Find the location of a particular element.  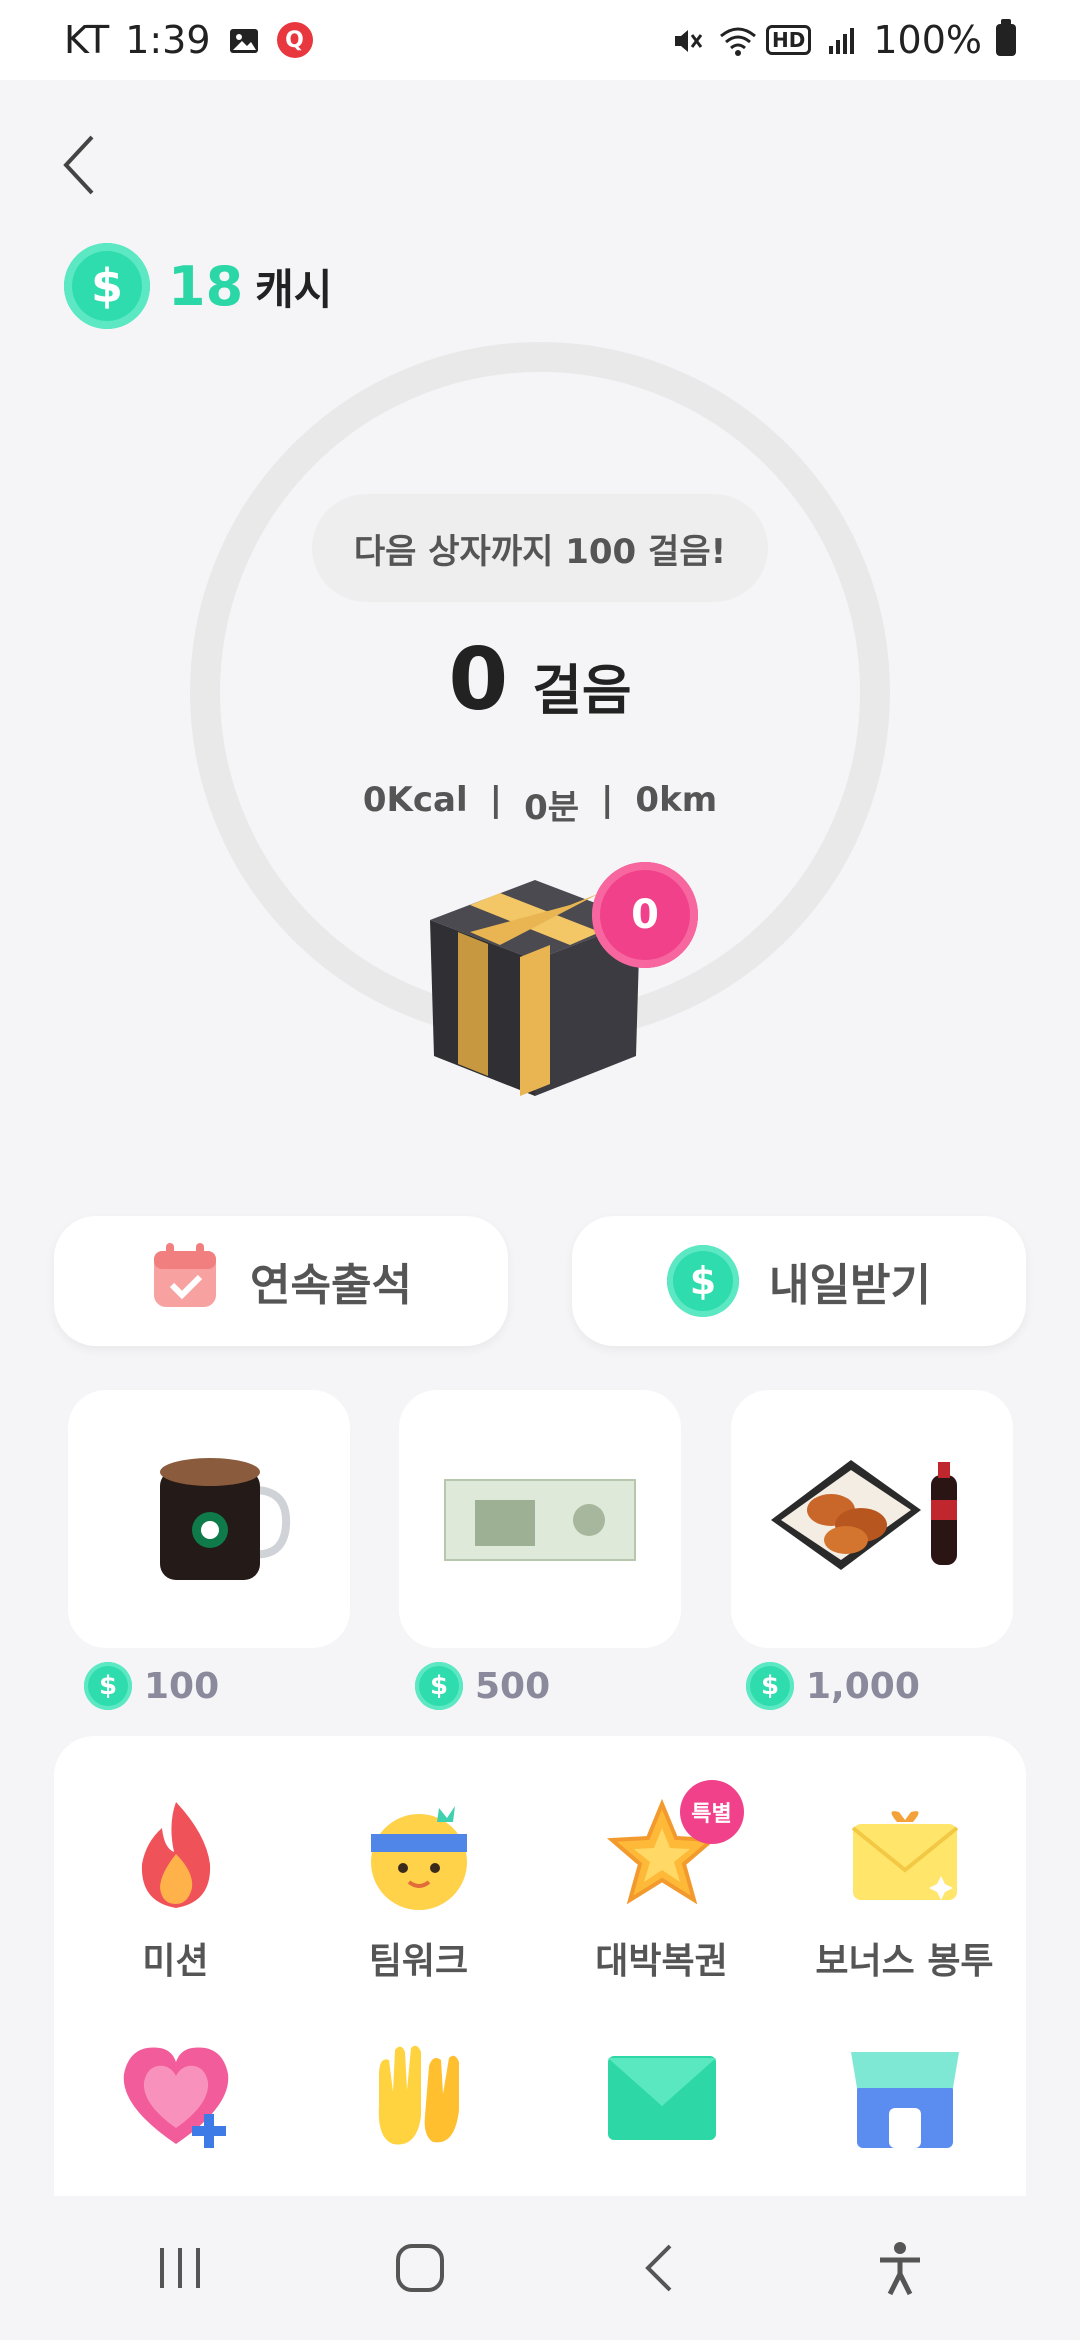

back-button is located at coordinates (80, 165).